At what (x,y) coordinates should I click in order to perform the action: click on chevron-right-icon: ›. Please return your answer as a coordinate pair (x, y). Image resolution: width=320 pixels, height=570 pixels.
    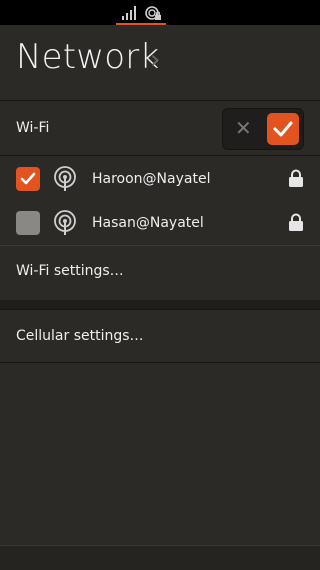
    Looking at the image, I should click on (155, 60).